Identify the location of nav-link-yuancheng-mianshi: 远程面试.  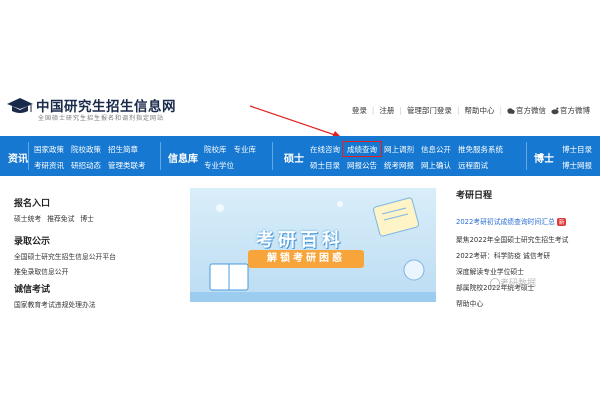
(473, 165).